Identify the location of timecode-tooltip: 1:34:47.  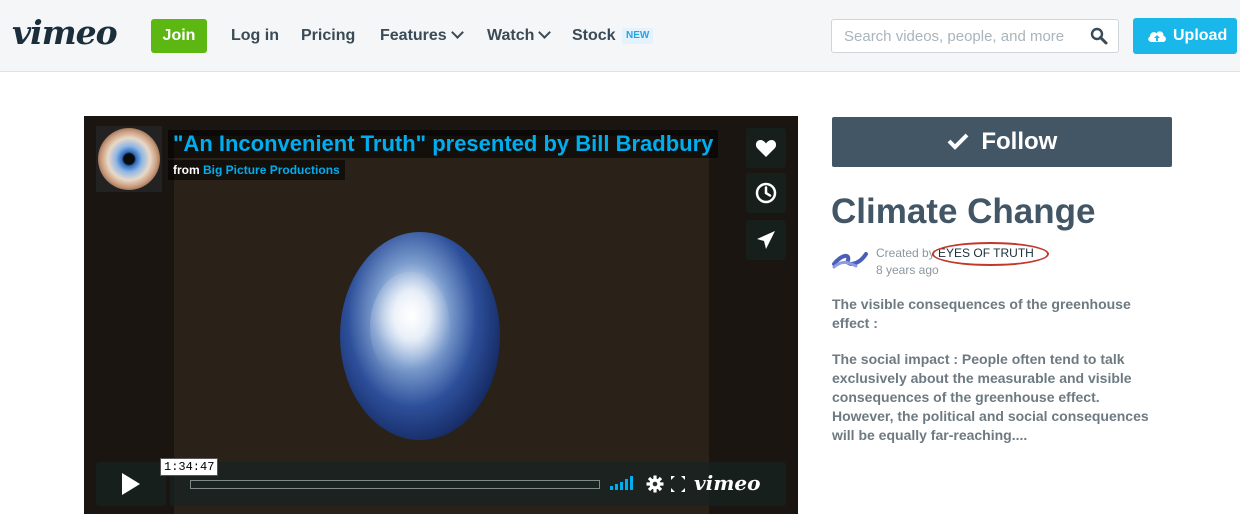
(189, 467).